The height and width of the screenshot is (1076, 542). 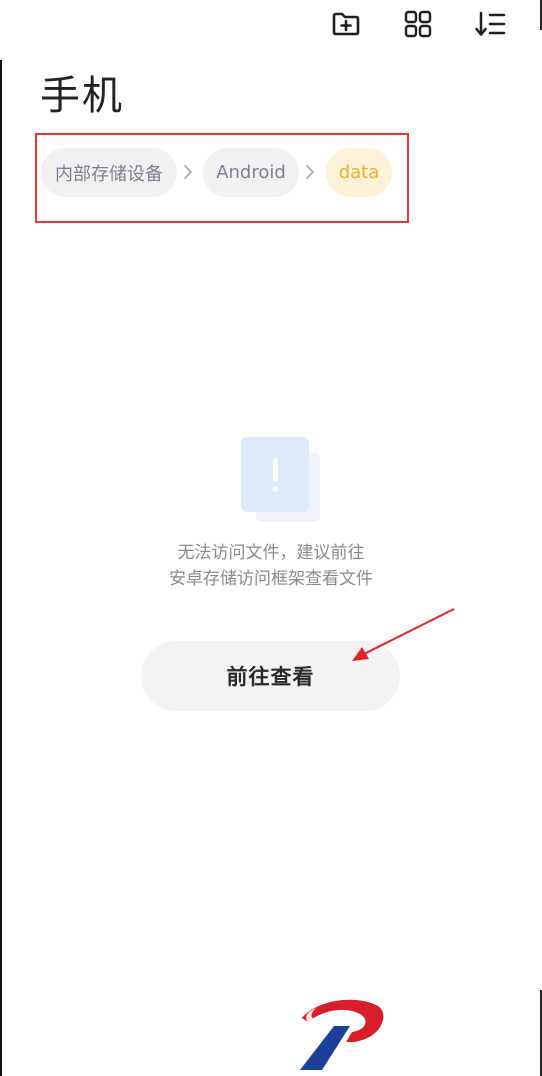 What do you see at coordinates (271, 566) in the screenshot?
I see `empty-state-message: 无法访问文件，建议前往 安卓存储访问框架查看文件` at bounding box center [271, 566].